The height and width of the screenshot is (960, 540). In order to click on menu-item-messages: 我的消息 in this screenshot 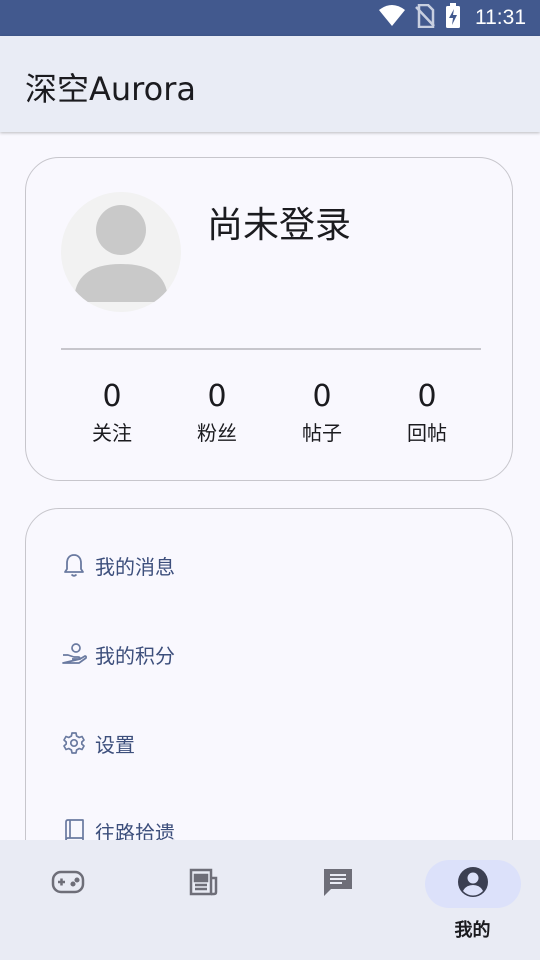, I will do `click(118, 565)`.